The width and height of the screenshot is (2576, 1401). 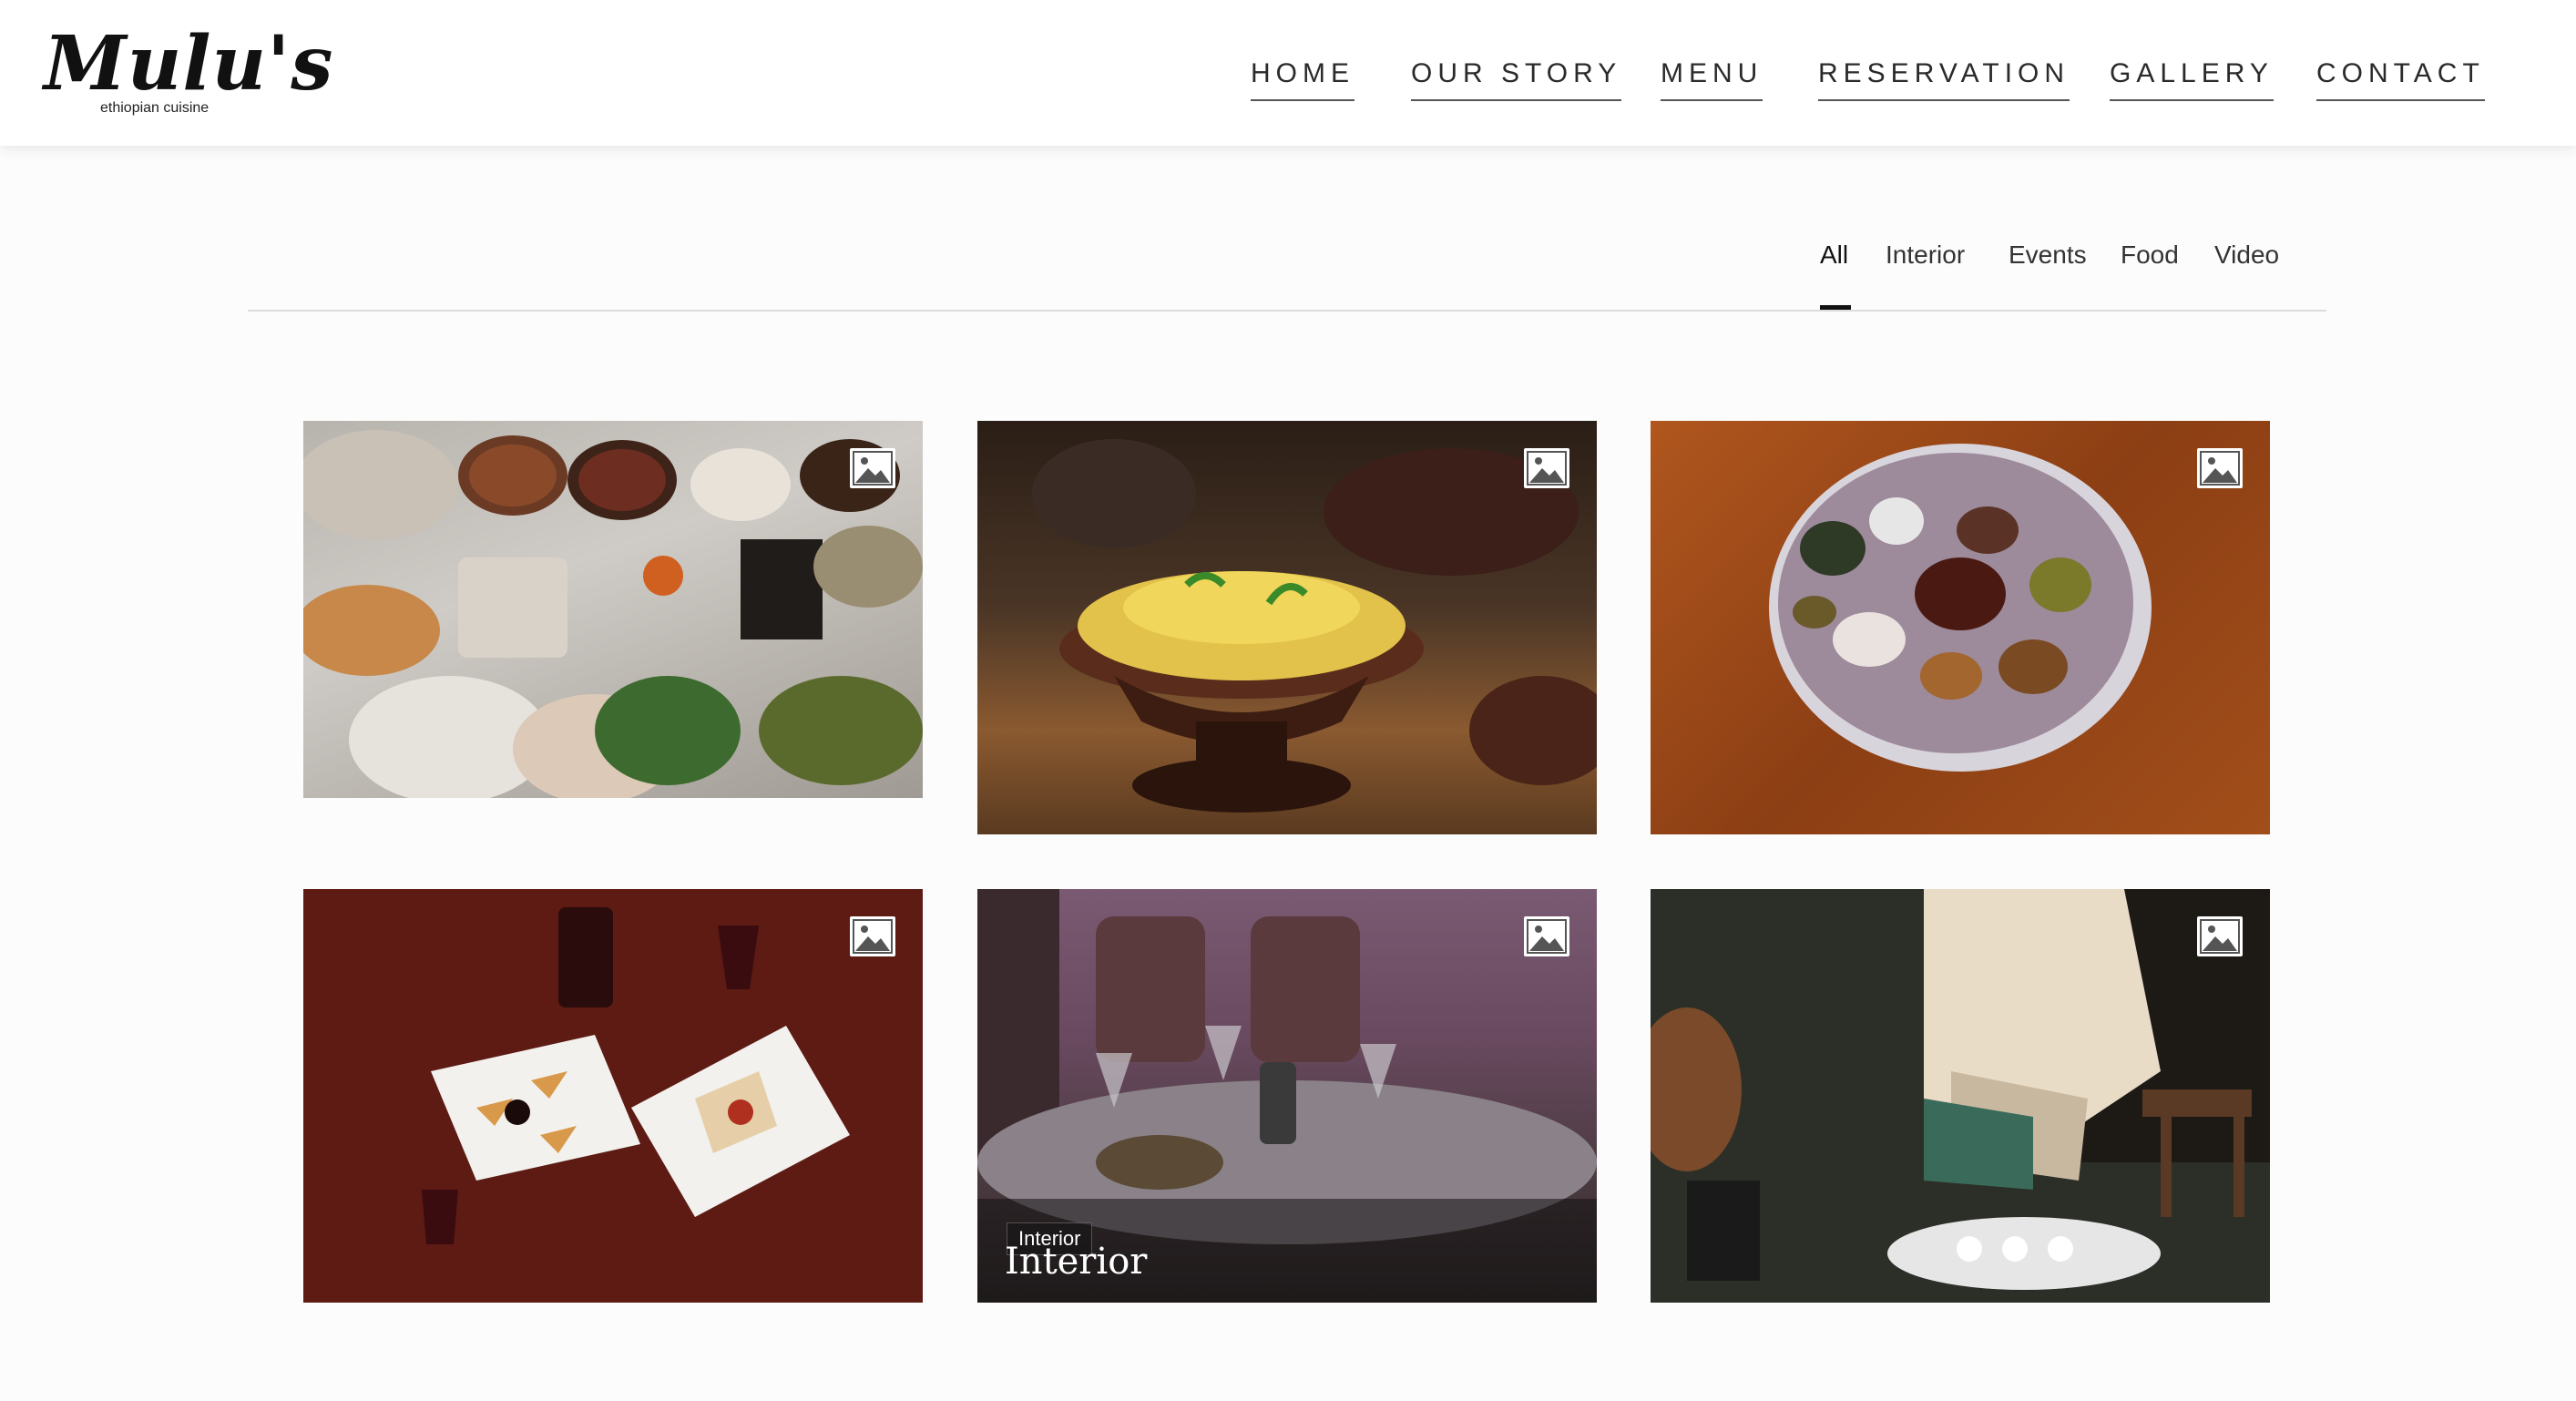 What do you see at coordinates (1712, 78) in the screenshot?
I see `nav-menu: MENU` at bounding box center [1712, 78].